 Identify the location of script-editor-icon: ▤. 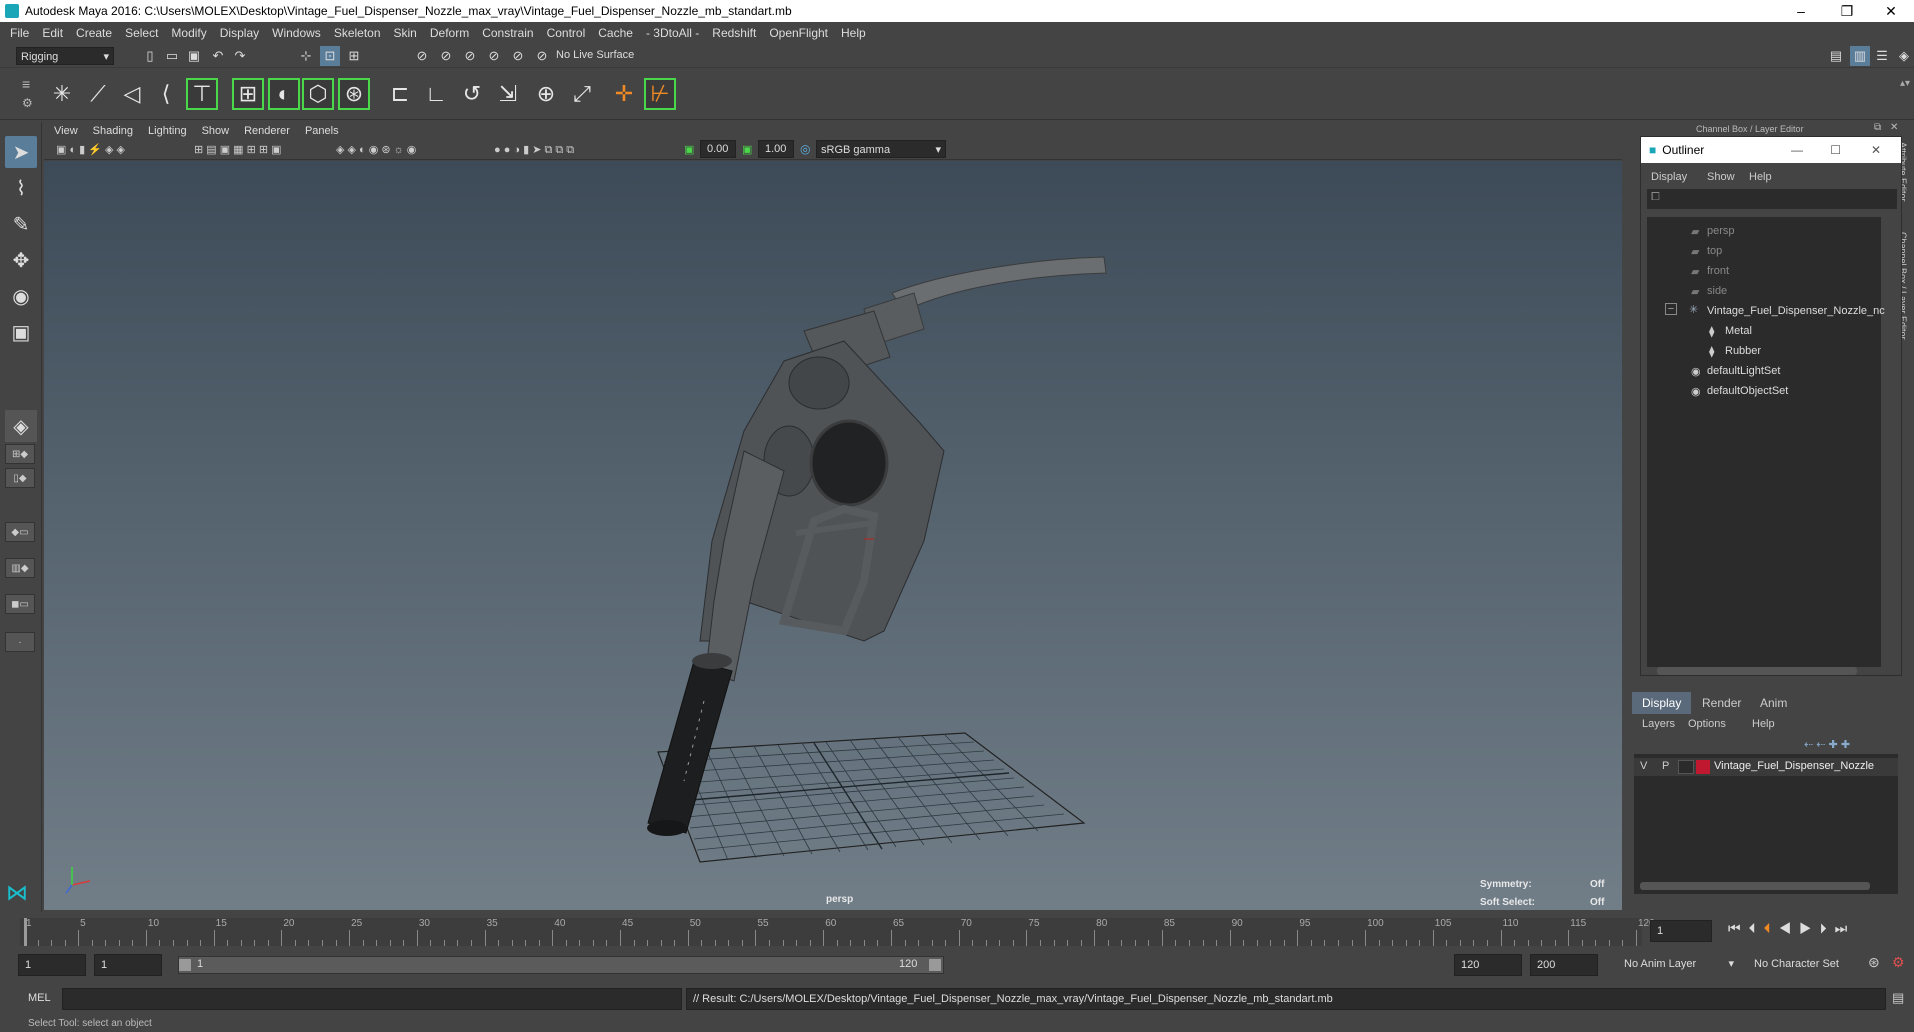
(1898, 998).